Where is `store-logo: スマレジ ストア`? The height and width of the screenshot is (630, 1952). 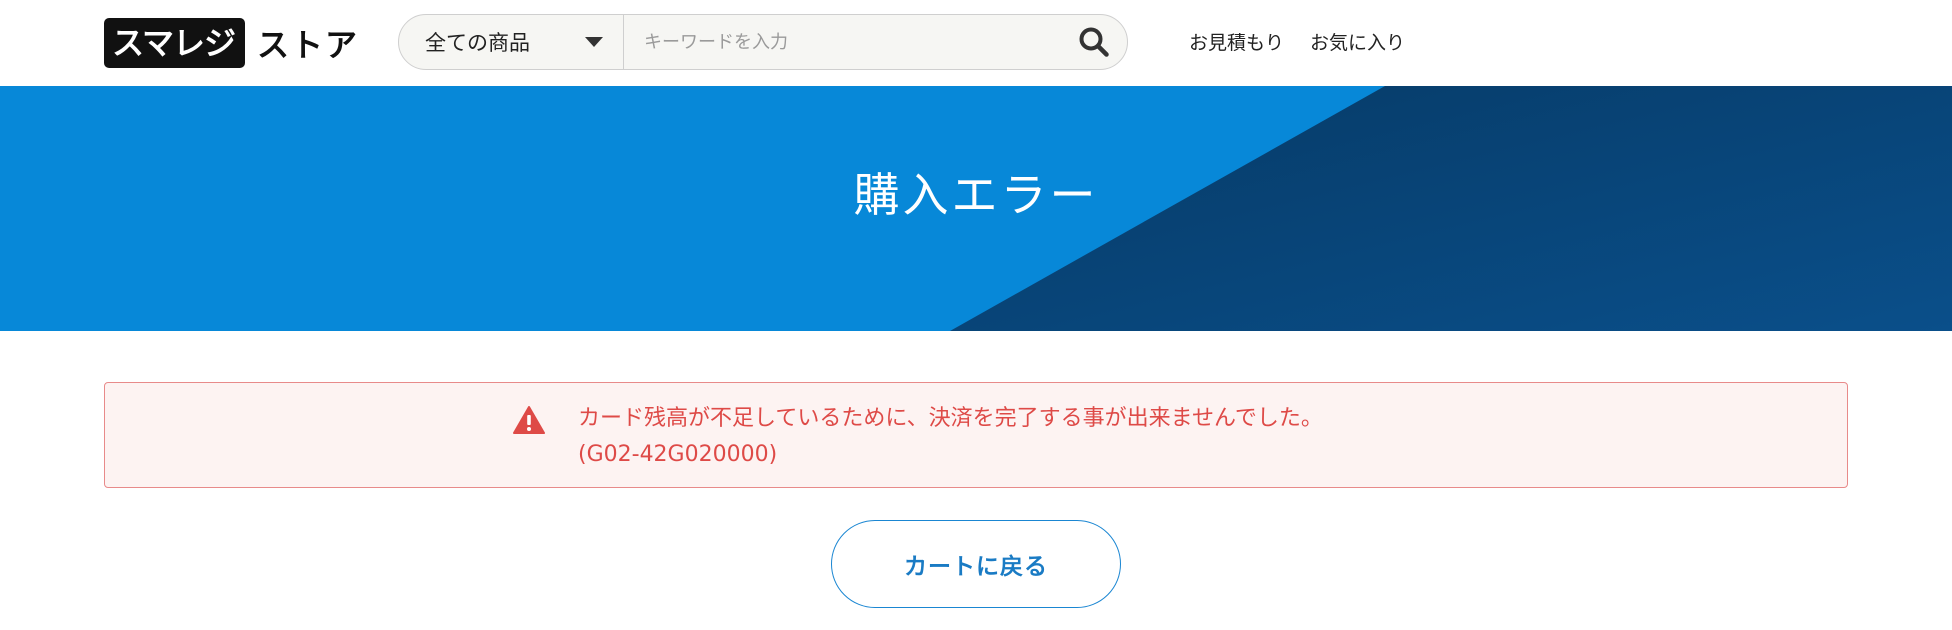
store-logo: スマレジ ストア is located at coordinates (231, 43).